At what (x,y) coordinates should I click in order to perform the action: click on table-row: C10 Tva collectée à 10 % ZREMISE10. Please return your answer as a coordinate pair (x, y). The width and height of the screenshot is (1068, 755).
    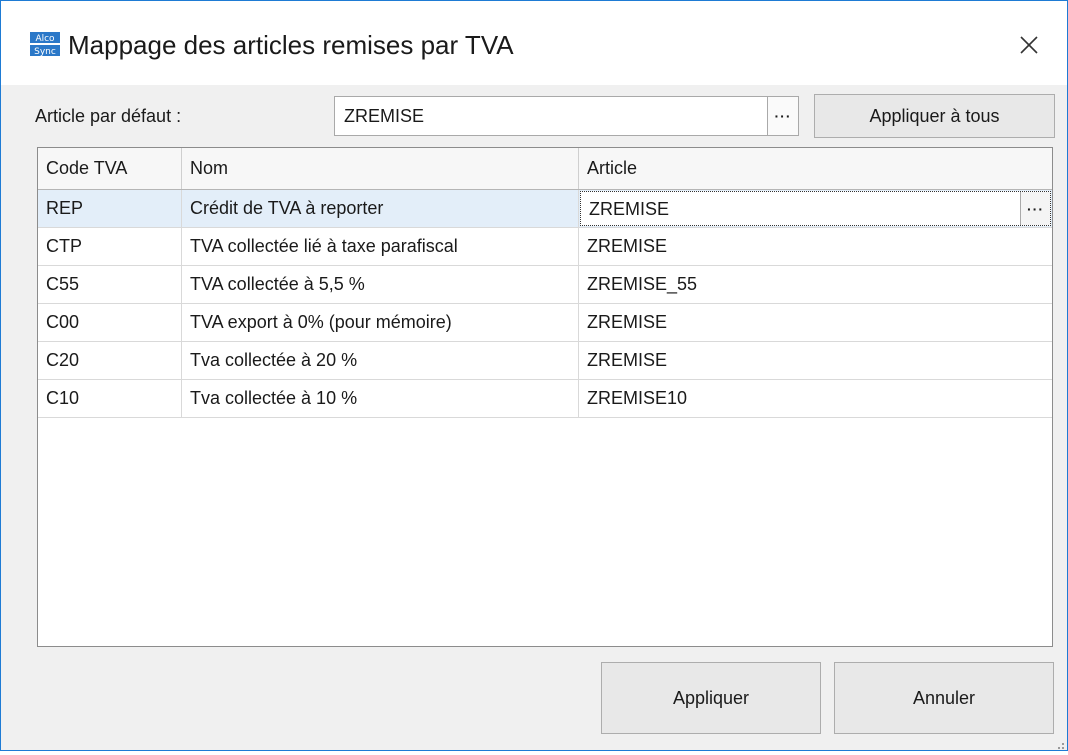
    Looking at the image, I should click on (545, 399).